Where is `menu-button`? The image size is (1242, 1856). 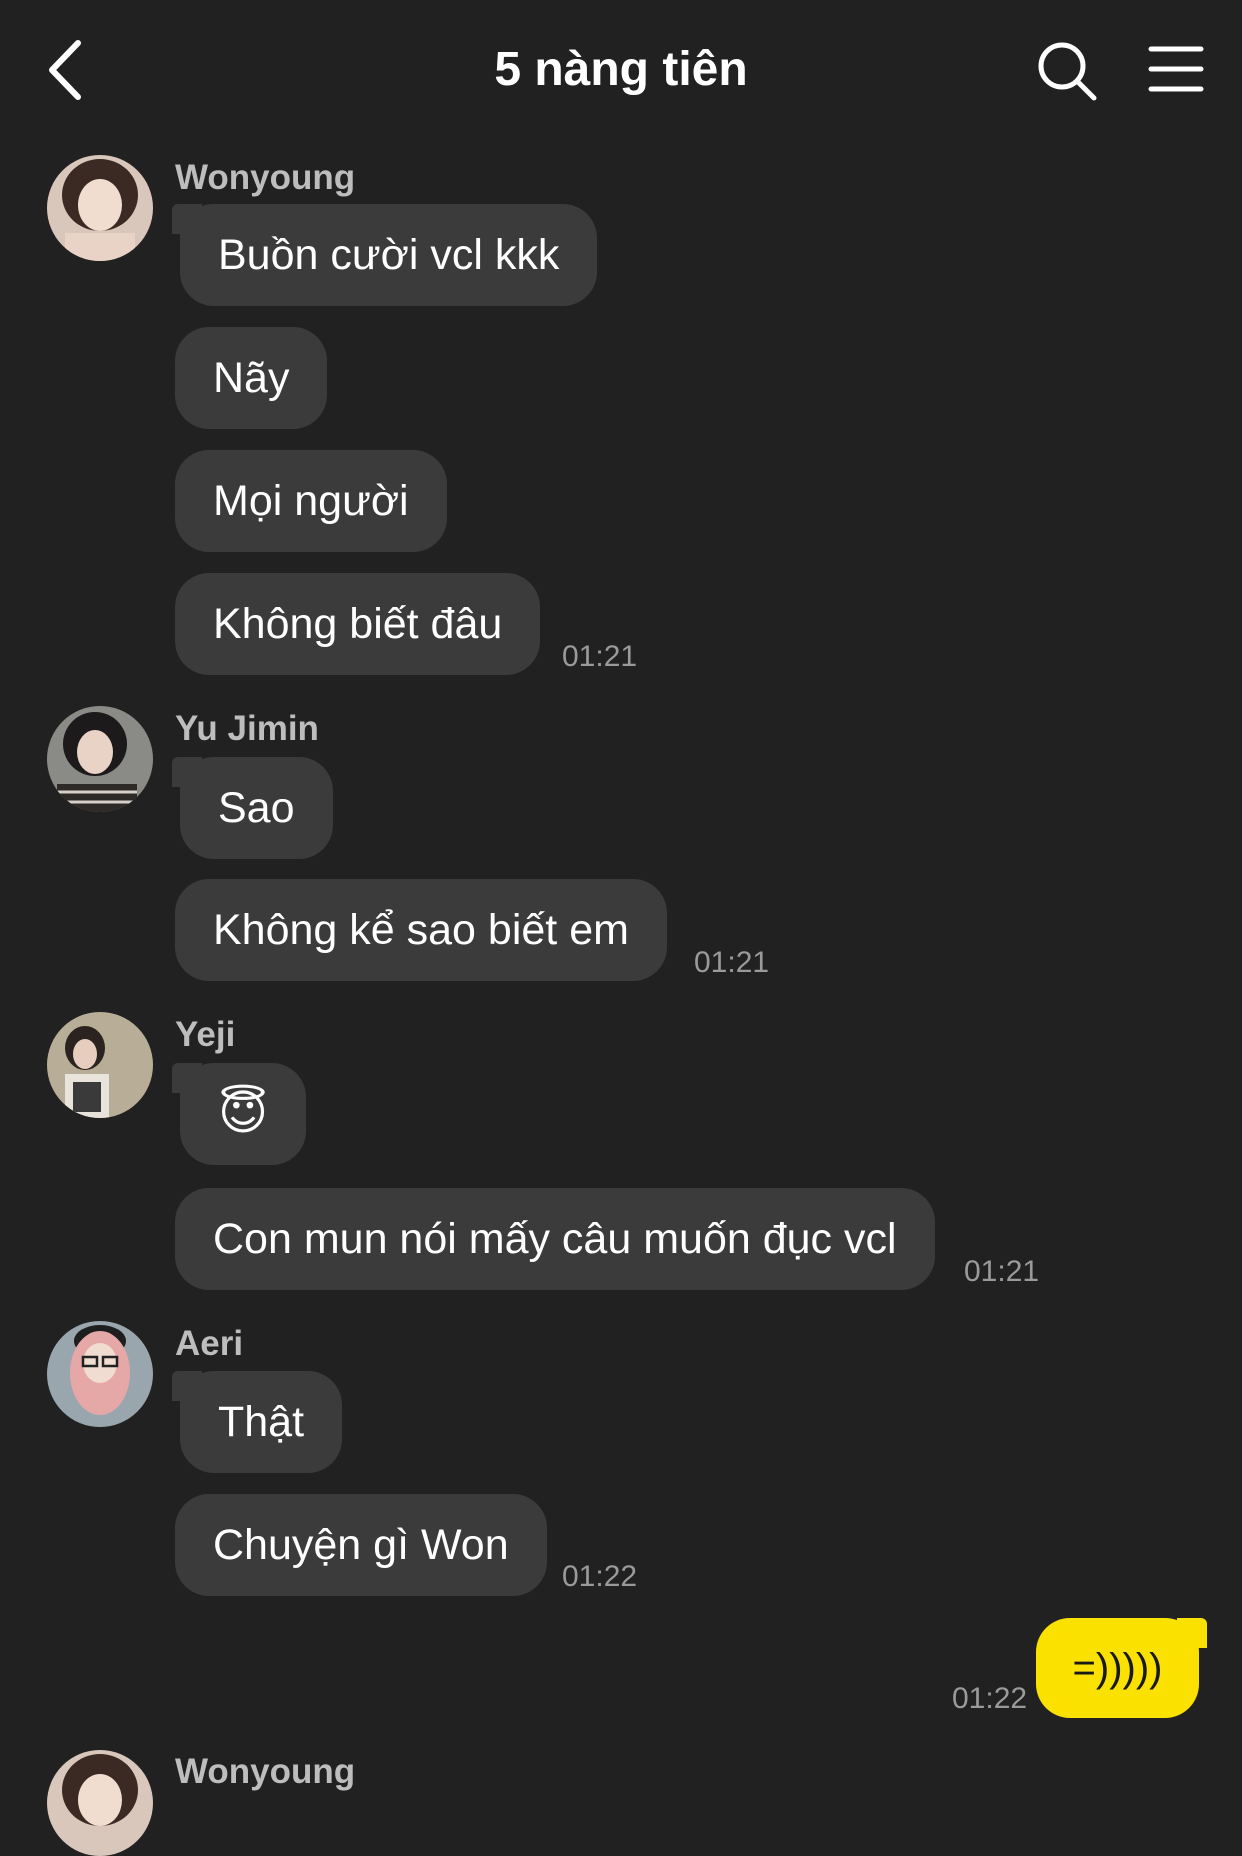
menu-button is located at coordinates (1176, 69).